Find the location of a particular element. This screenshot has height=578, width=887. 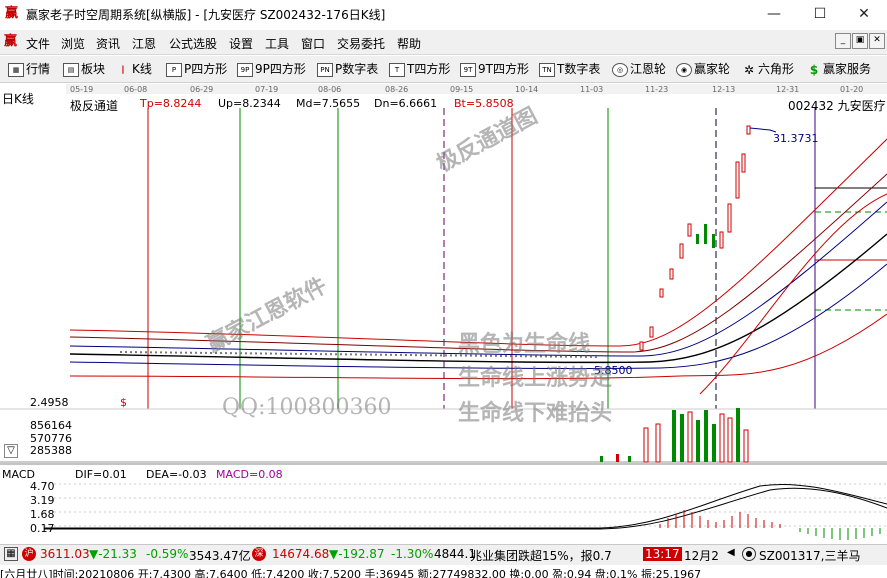

date-tick: 10-14 is located at coordinates (526, 89).